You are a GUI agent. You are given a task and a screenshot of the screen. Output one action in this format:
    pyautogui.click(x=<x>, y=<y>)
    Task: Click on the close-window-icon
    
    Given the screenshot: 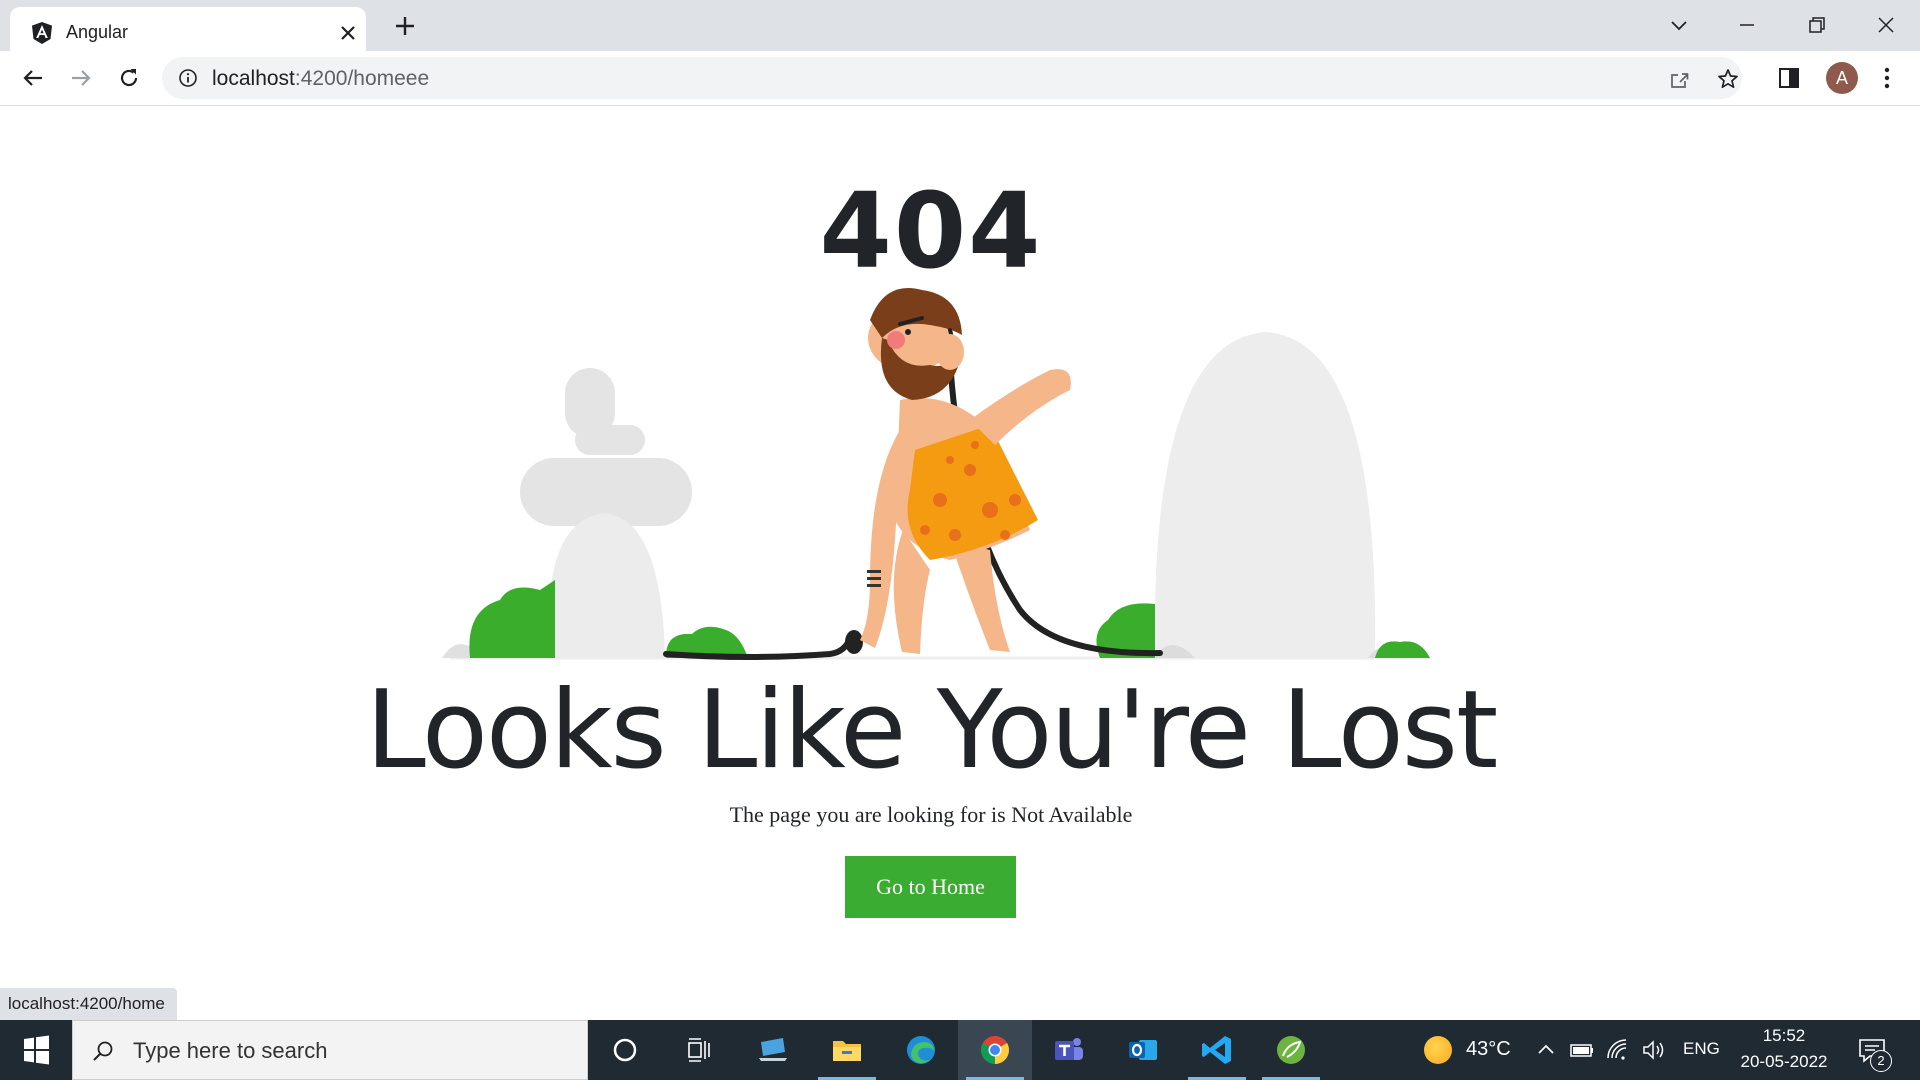 What is the action you would take?
    pyautogui.click(x=1886, y=25)
    